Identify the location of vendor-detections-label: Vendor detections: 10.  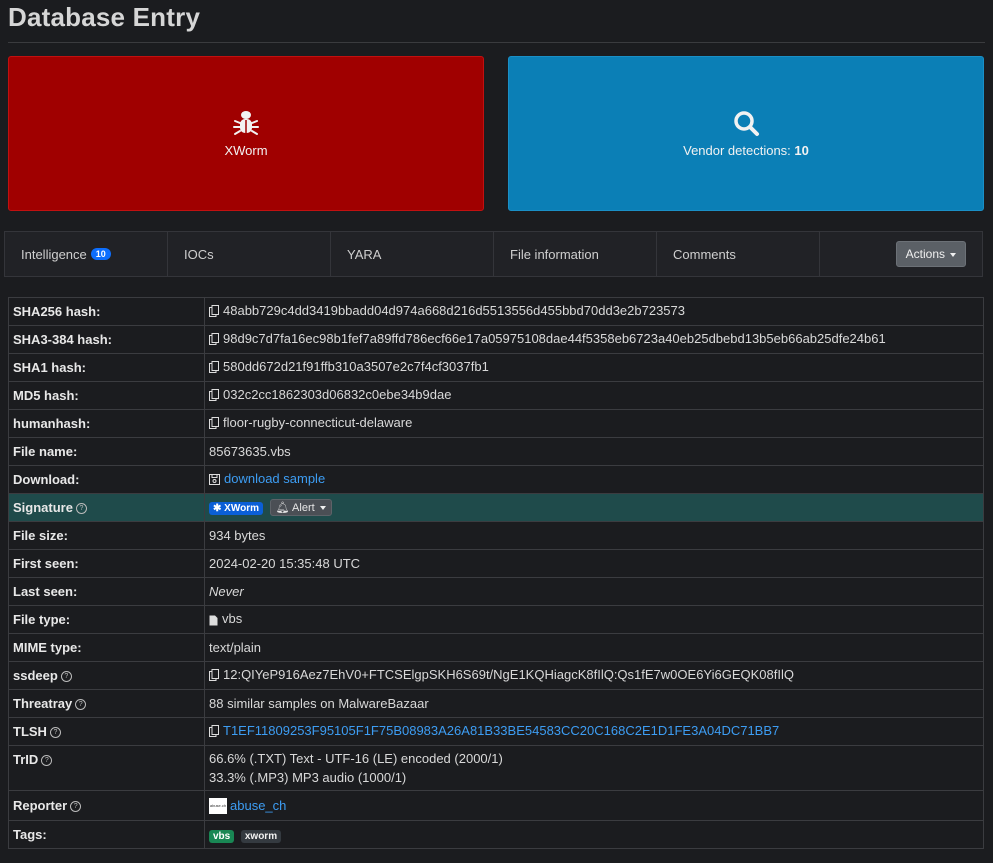
(746, 150).